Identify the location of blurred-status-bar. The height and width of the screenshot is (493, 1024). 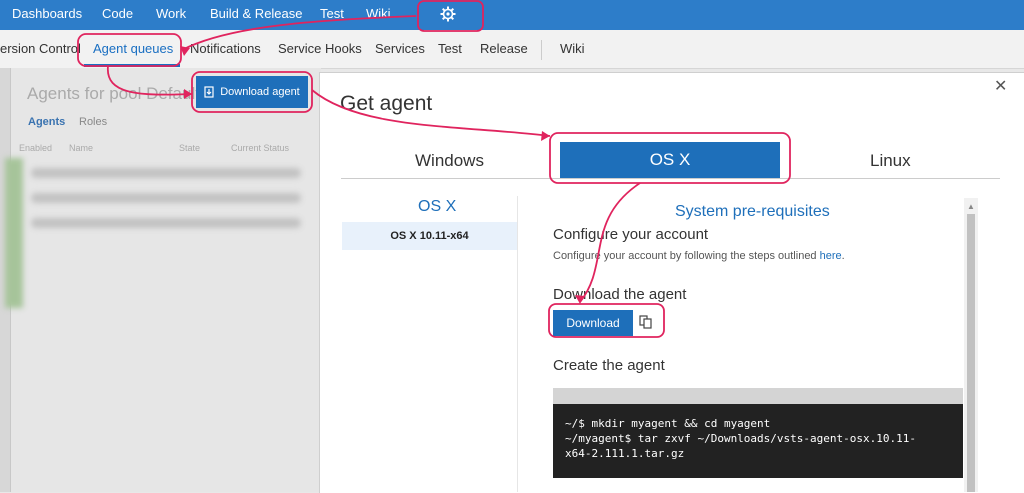
(14, 233).